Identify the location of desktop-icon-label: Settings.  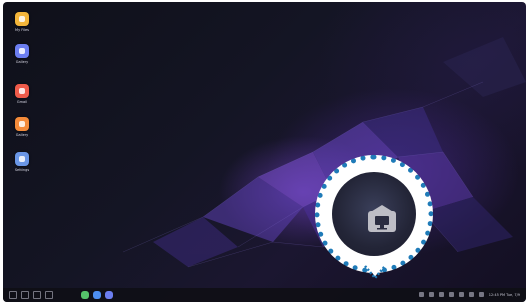
(22, 170).